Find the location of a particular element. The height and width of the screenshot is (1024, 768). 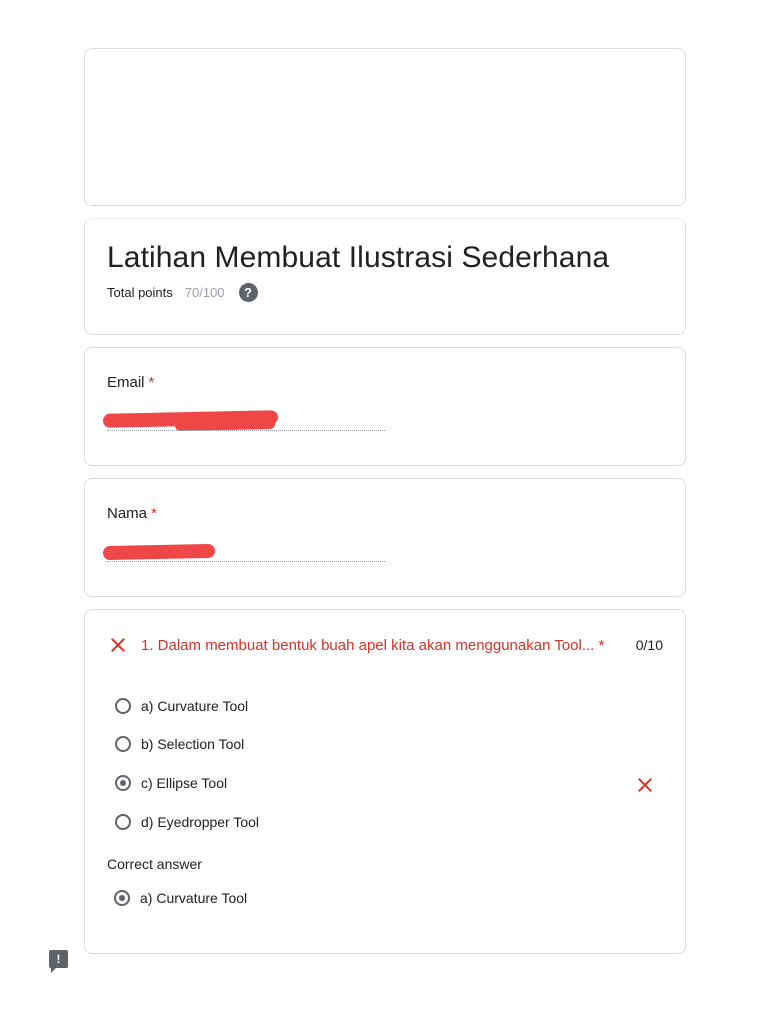

email-label: Email * is located at coordinates (130, 382).